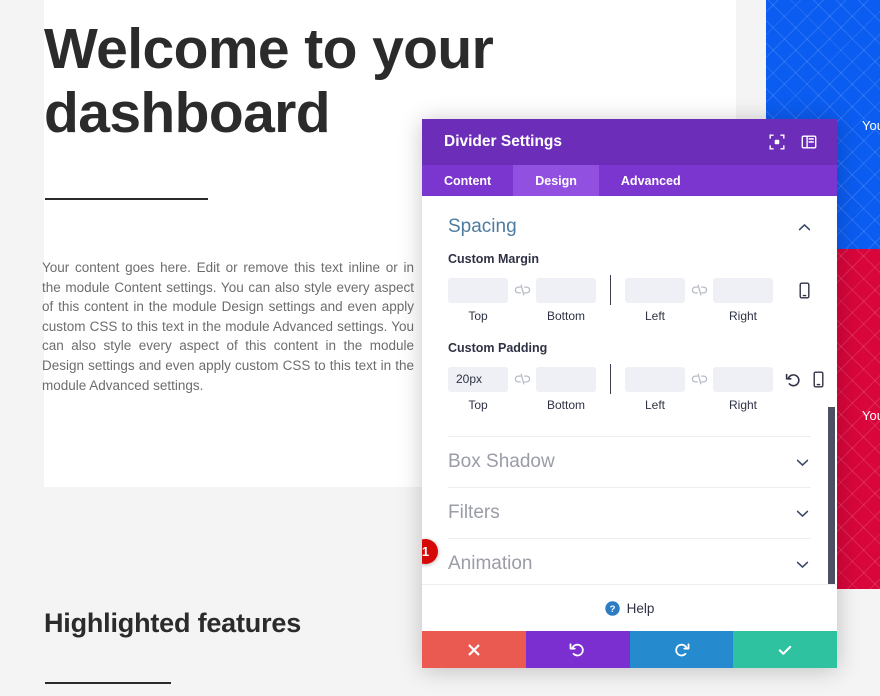  Describe the element at coordinates (126, 199) in the screenshot. I see `title-divider-rule` at that location.